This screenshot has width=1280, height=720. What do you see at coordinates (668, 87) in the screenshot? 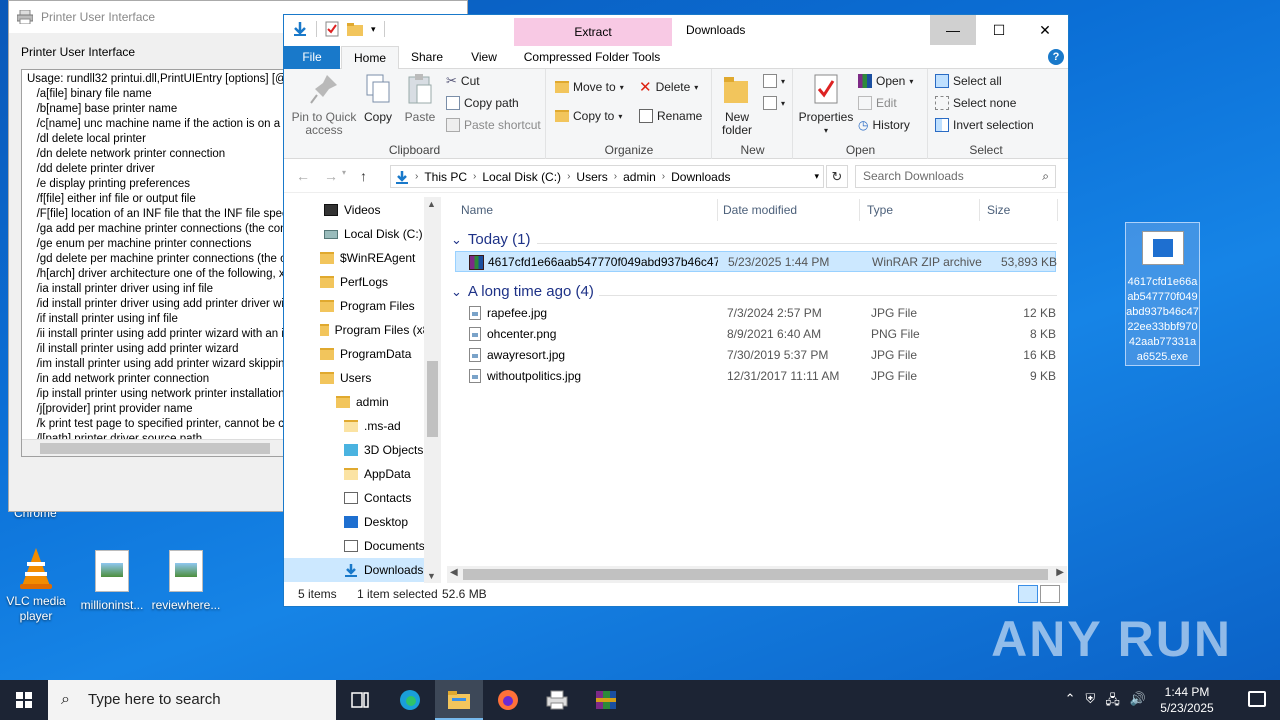
I see `delete-button: ✕ Delete ▾` at bounding box center [668, 87].